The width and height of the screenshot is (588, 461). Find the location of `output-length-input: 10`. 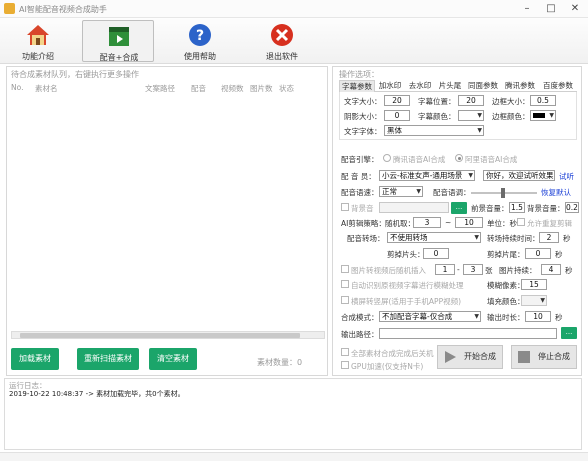

output-length-input: 10 is located at coordinates (538, 316).